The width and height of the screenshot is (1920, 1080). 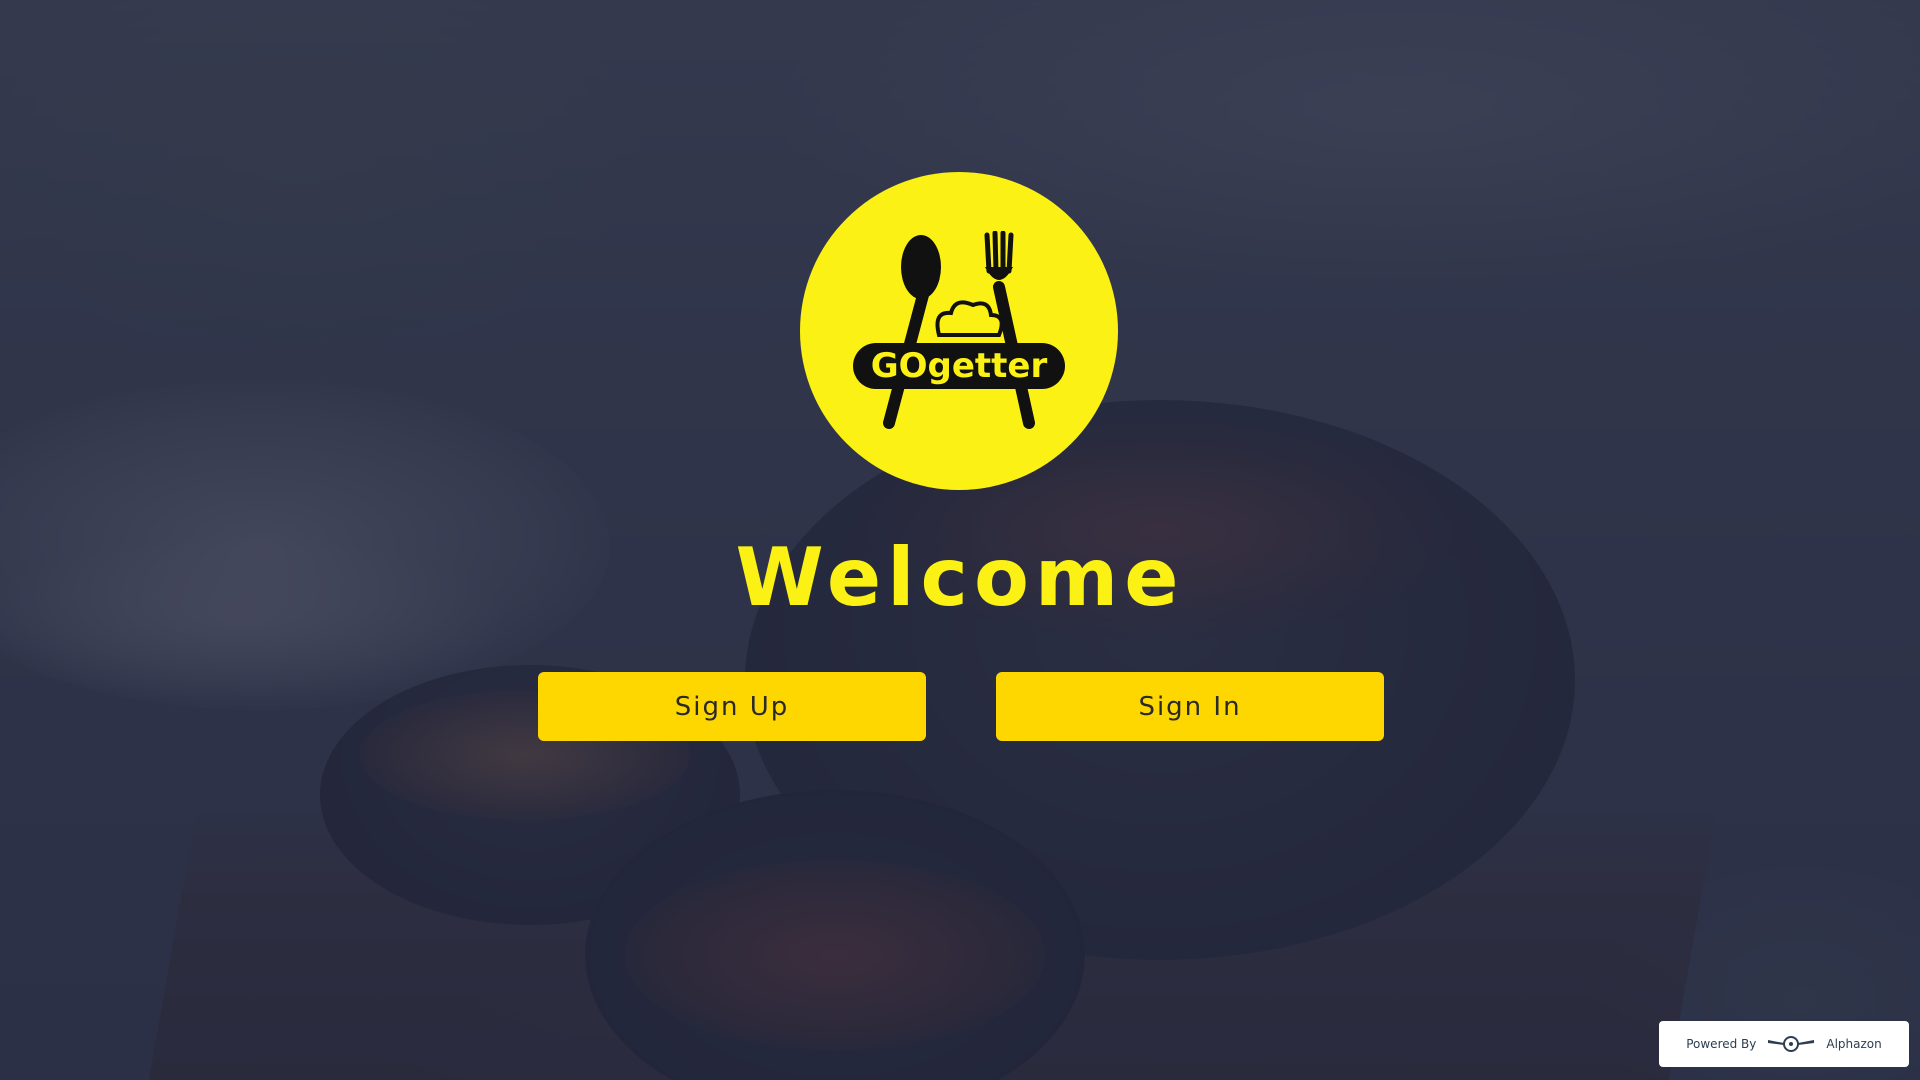 What do you see at coordinates (1721, 1044) in the screenshot?
I see `powered-by-label: Powered By` at bounding box center [1721, 1044].